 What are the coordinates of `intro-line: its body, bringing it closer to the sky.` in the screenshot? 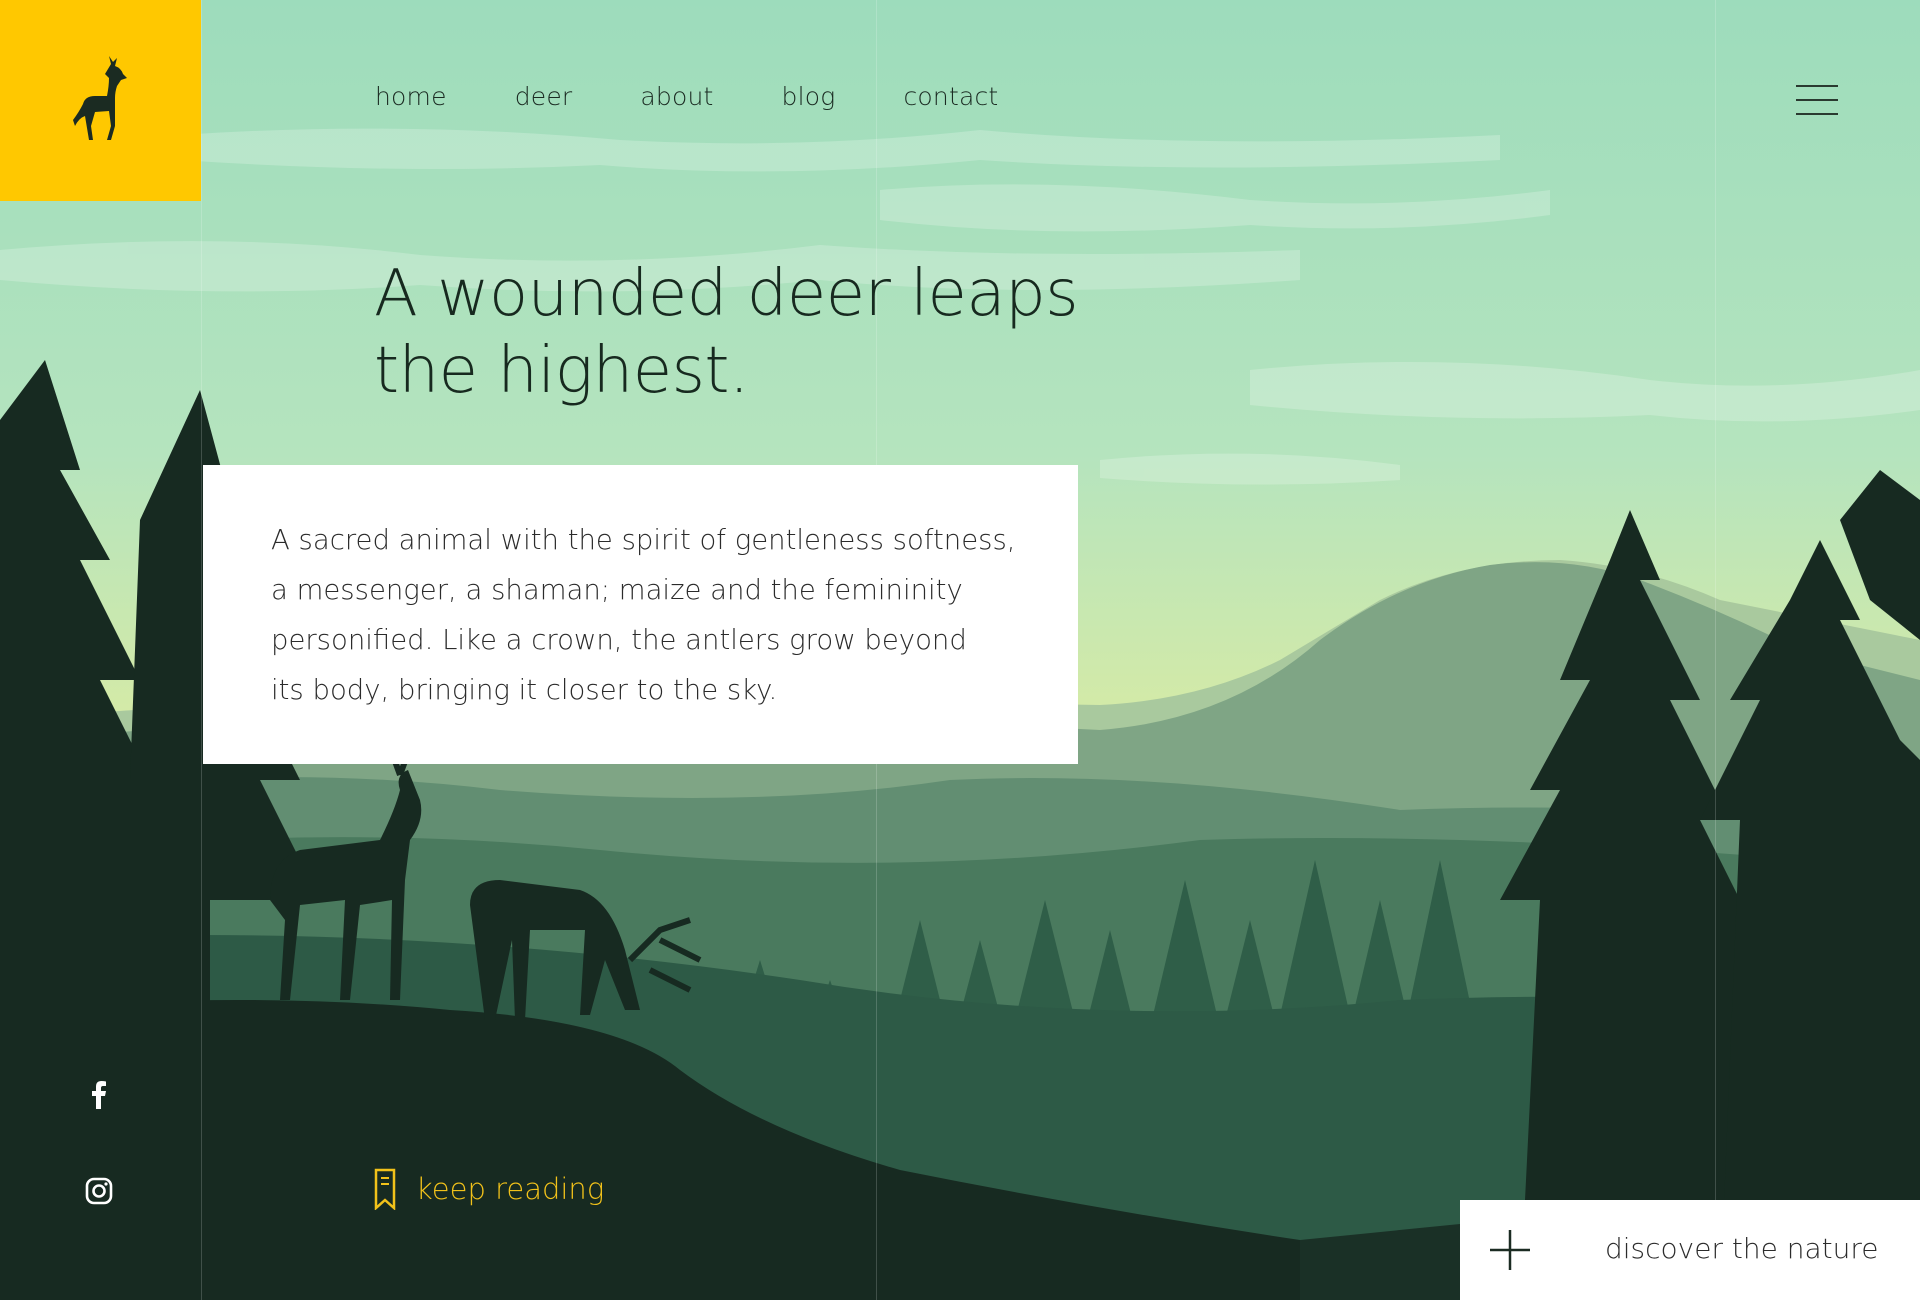 It's located at (524, 690).